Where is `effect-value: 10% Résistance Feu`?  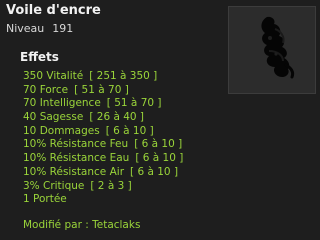 effect-value: 10% Résistance Feu is located at coordinates (76, 144).